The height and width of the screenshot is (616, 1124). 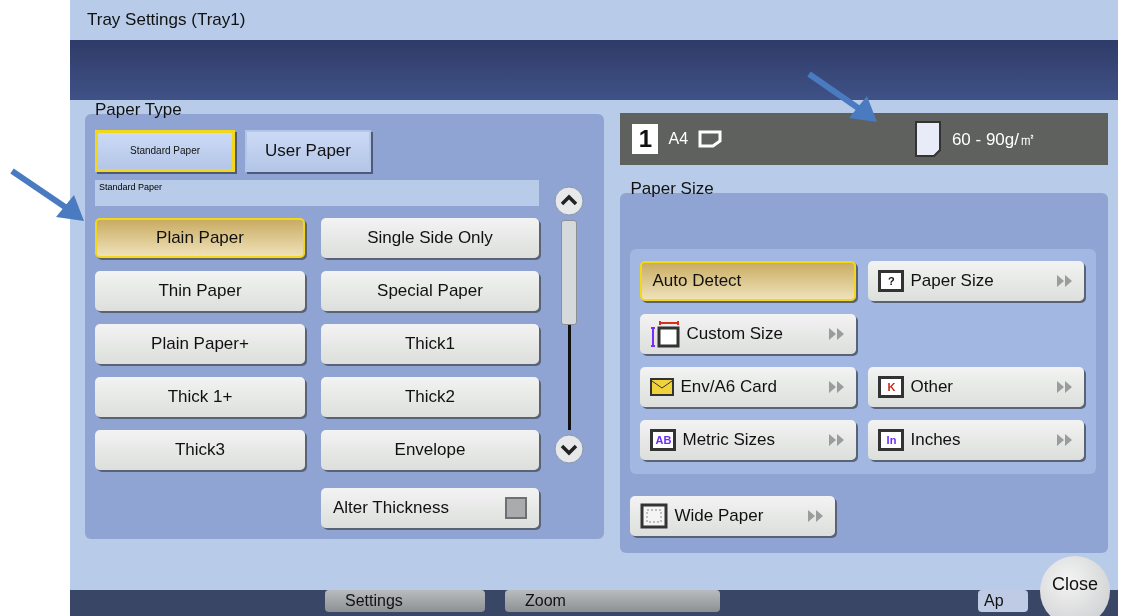 What do you see at coordinates (200, 397) in the screenshot?
I see `paper-type-option: Thick 1+` at bounding box center [200, 397].